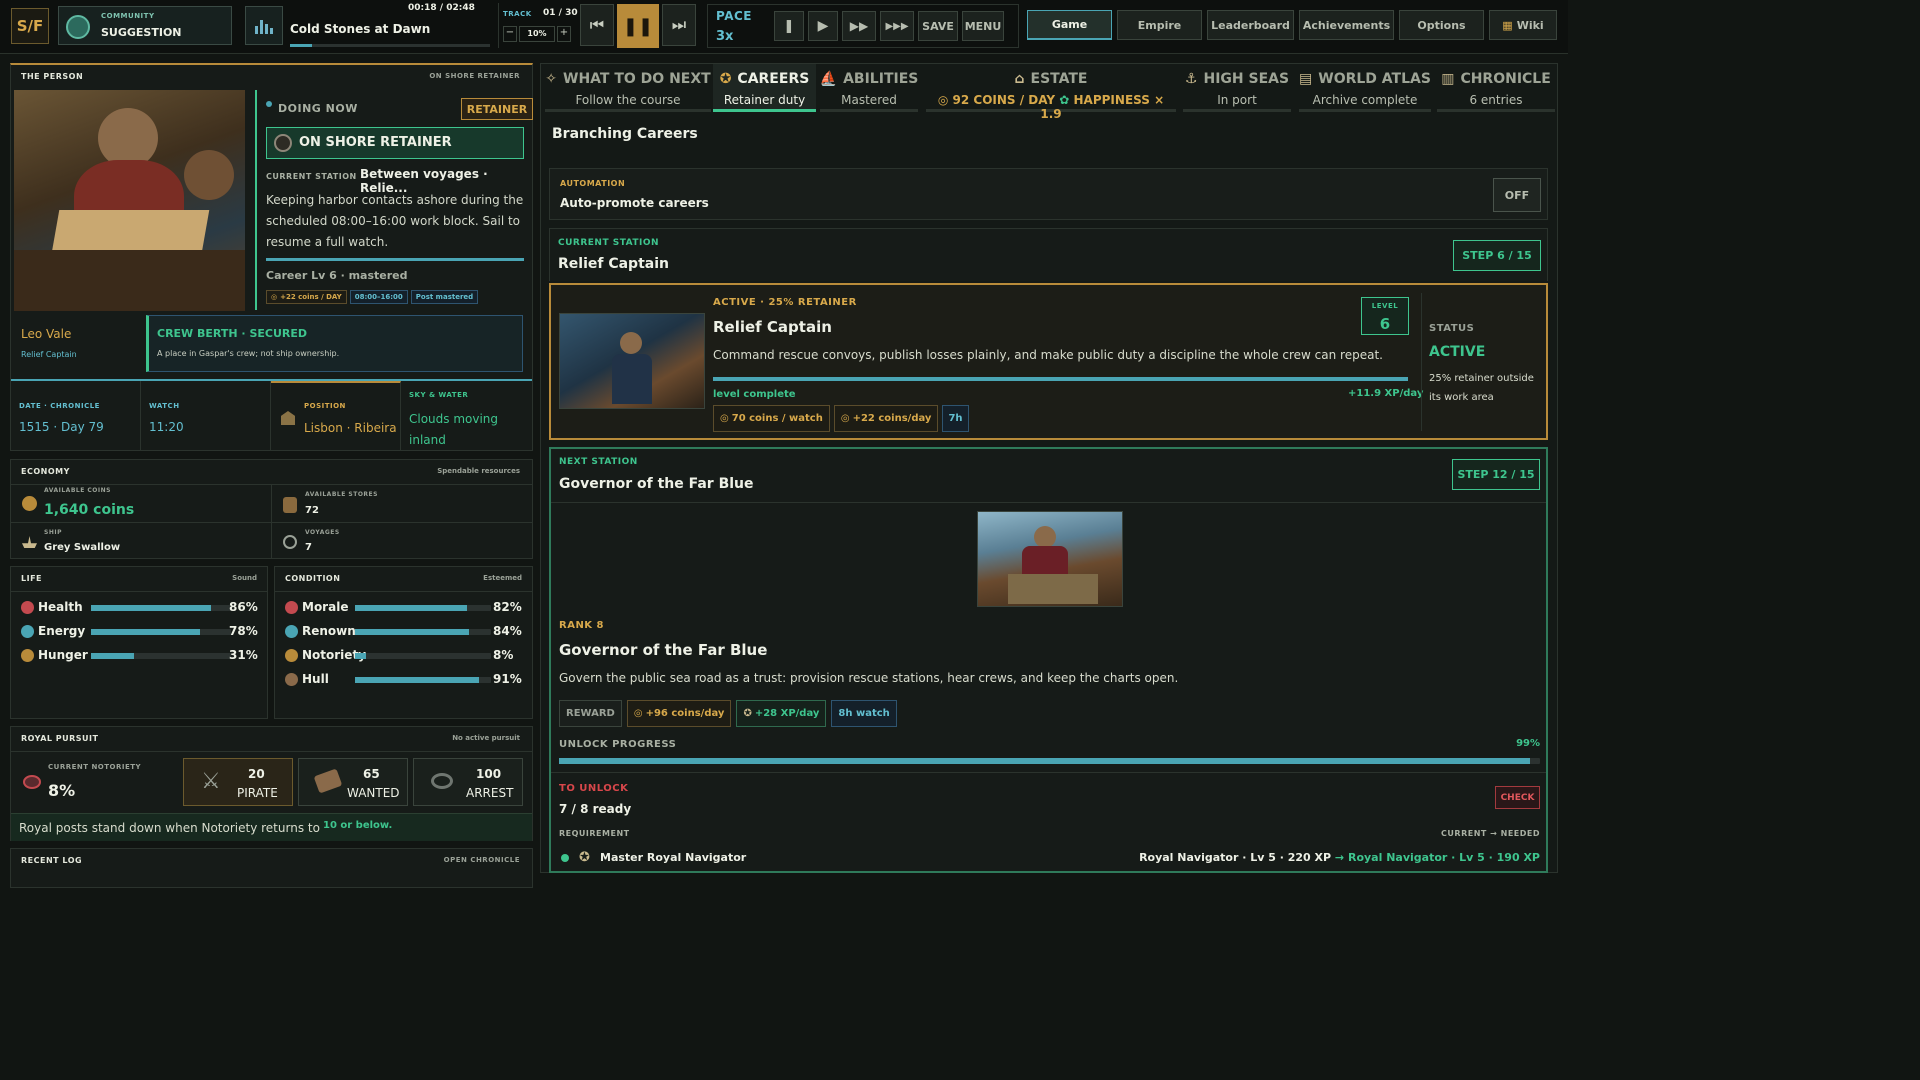  Describe the element at coordinates (1048, 194) in the screenshot. I see `automation-box: AUTOMATION Auto-promote careers OFF` at that location.